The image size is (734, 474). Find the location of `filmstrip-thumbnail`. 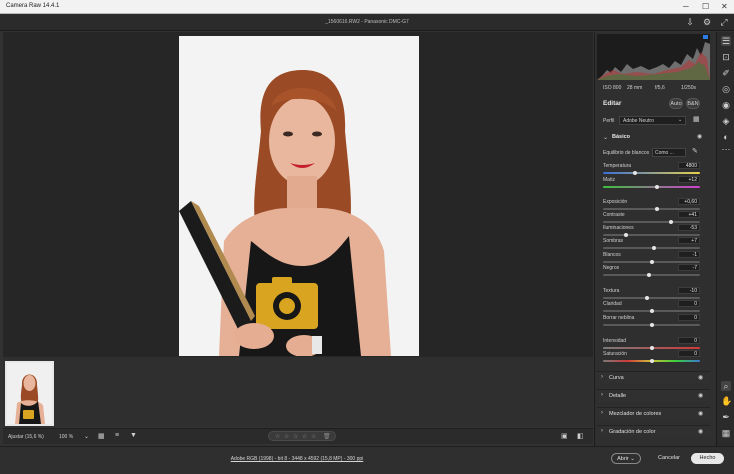

filmstrip-thumbnail is located at coordinates (29, 393).